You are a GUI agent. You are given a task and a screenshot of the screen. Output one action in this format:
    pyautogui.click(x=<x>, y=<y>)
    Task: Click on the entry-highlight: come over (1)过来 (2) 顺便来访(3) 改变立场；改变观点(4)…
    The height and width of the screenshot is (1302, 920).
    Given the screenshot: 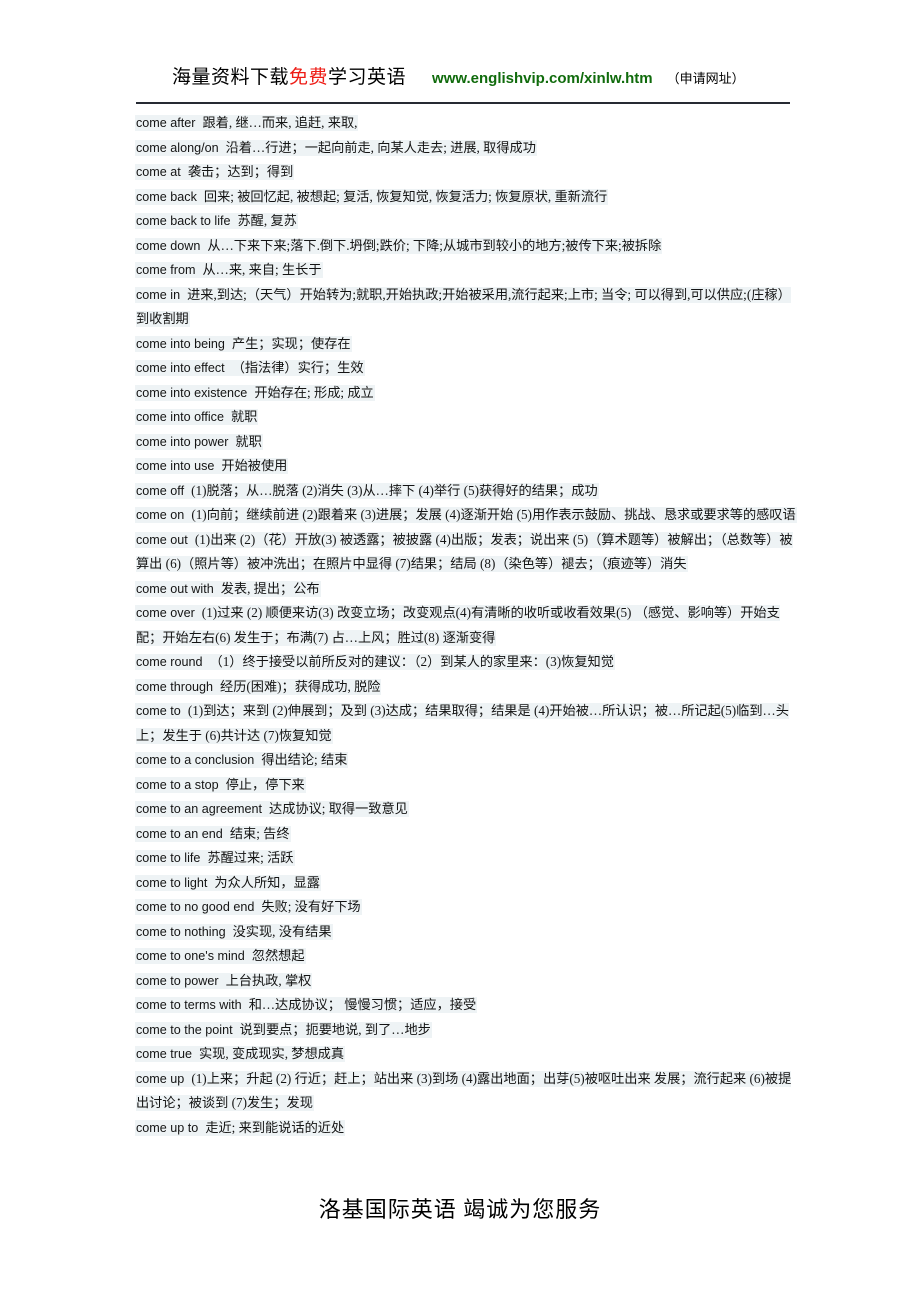 What is the action you would take?
    pyautogui.click(x=458, y=625)
    